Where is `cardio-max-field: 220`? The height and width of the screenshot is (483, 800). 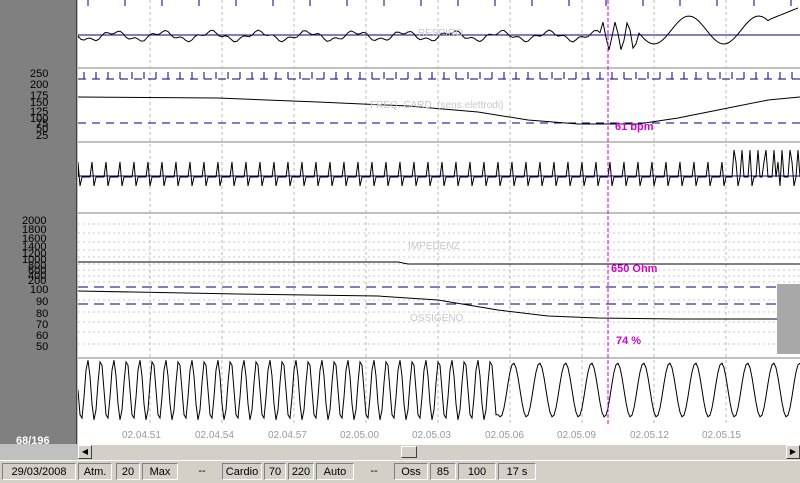
cardio-max-field: 220 is located at coordinates (301, 471).